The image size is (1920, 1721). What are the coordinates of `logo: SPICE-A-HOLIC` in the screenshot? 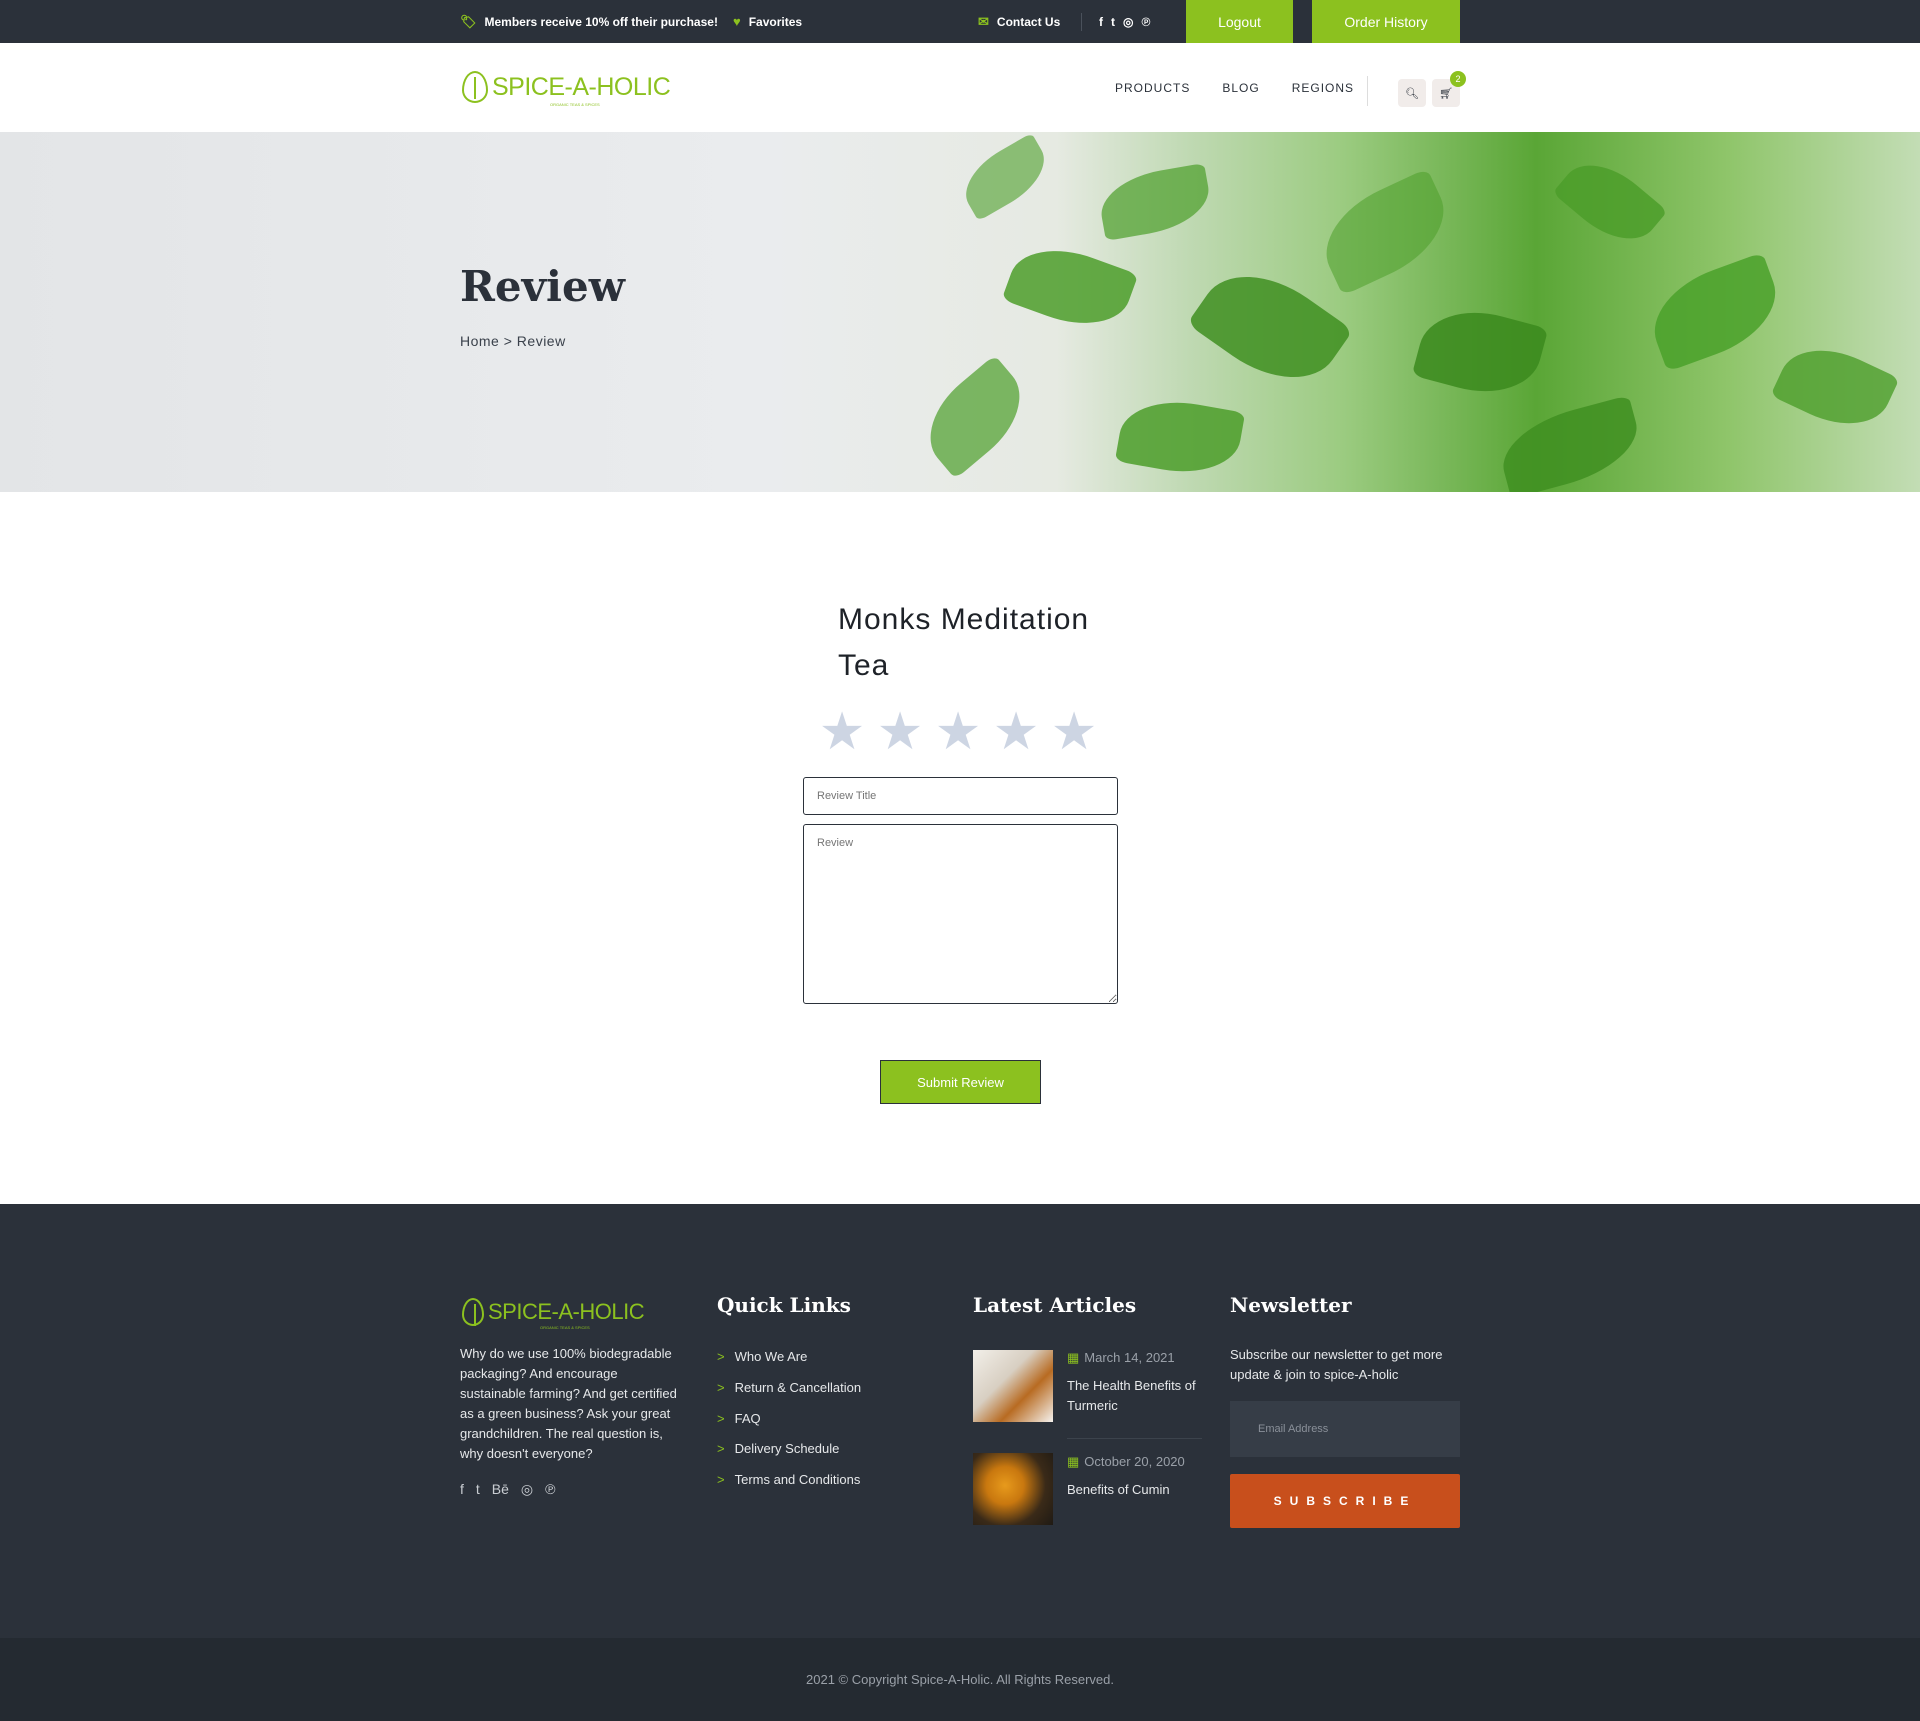 It's located at (566, 87).